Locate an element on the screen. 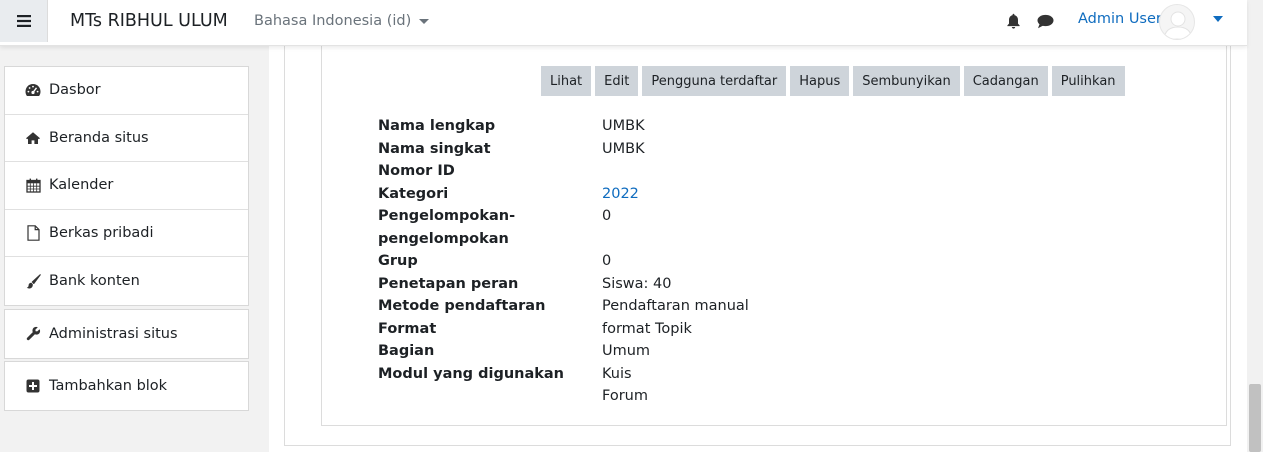  language-label: Bahasa Indonesia (id) is located at coordinates (333, 21).